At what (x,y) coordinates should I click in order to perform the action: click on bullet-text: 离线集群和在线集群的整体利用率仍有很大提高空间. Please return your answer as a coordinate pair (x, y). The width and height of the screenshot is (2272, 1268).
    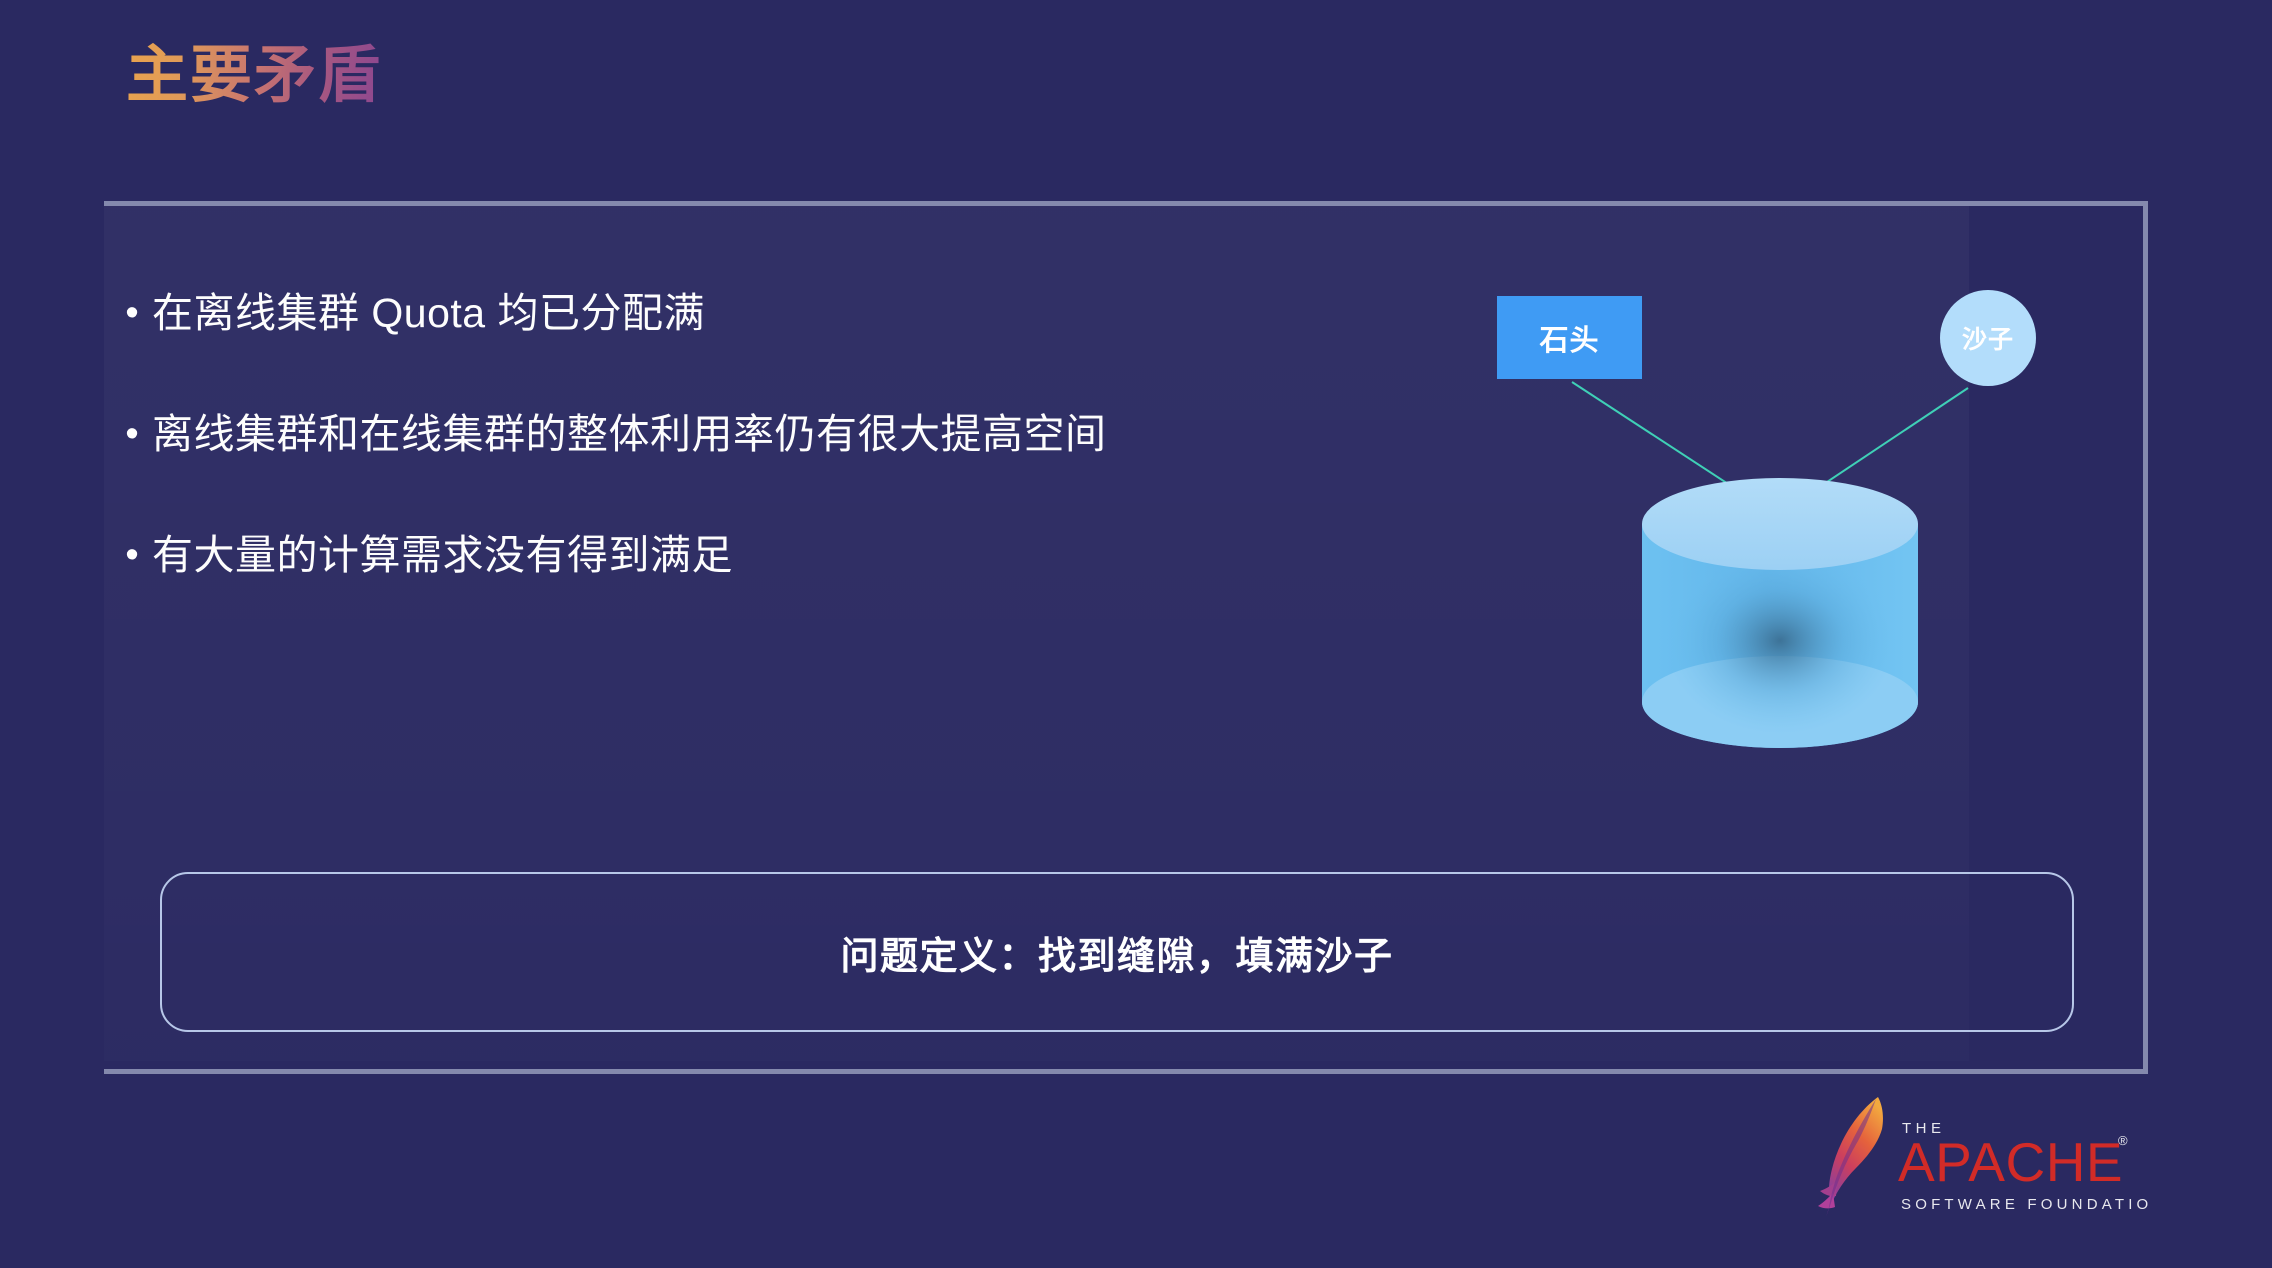
    Looking at the image, I should click on (629, 434).